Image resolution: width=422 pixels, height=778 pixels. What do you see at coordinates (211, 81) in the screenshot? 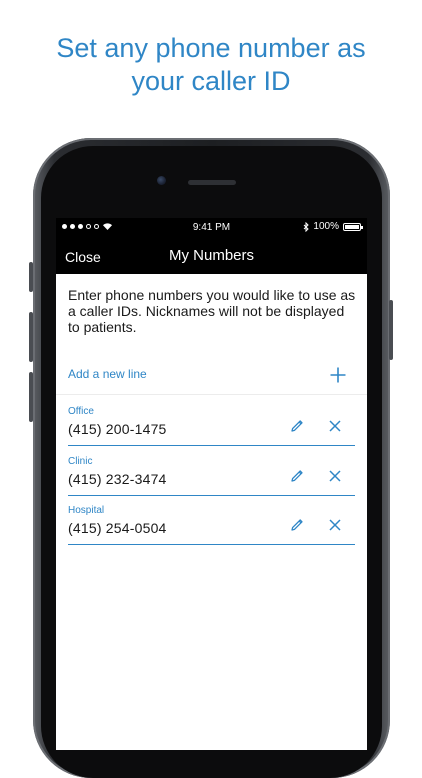
I see `headline-line-2: your caller ID` at bounding box center [211, 81].